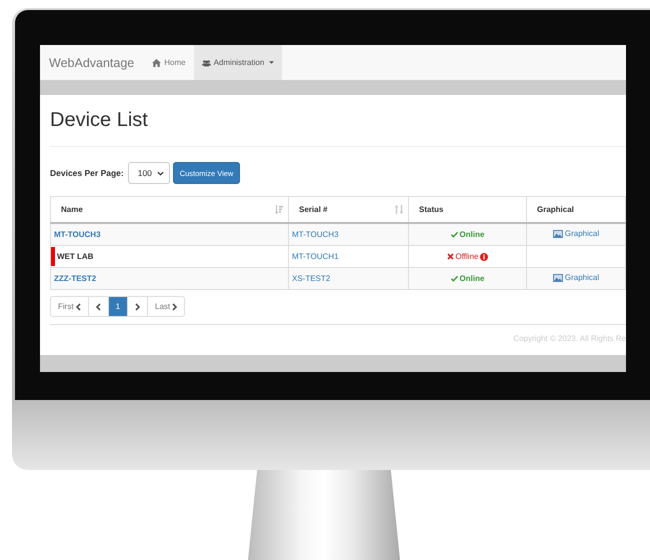 The width and height of the screenshot is (650, 560). Describe the element at coordinates (157, 62) in the screenshot. I see `home-icon` at that location.